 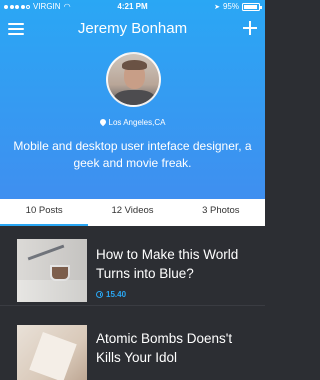 I want to click on battery-info: ➤ 95%, so click(x=238, y=6).